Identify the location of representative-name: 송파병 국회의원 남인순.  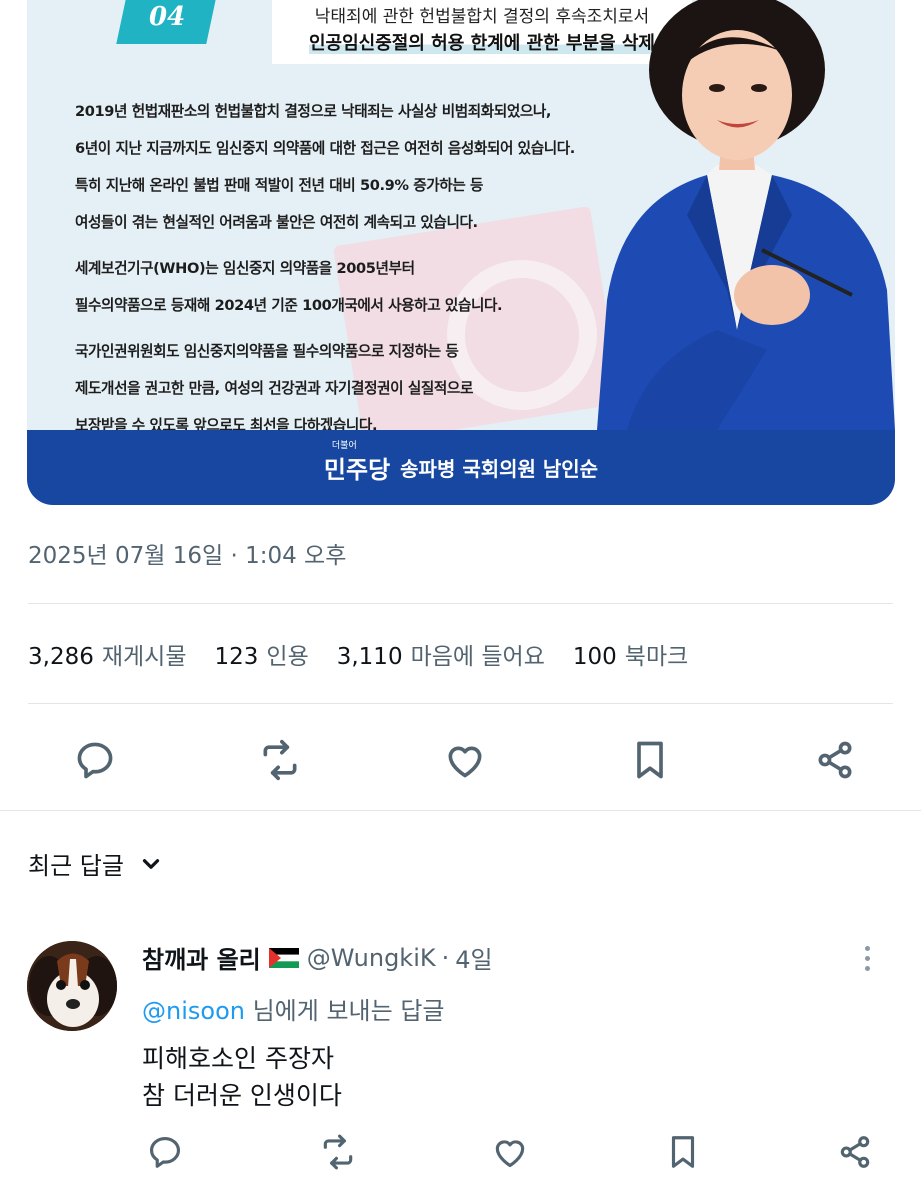
(499, 469).